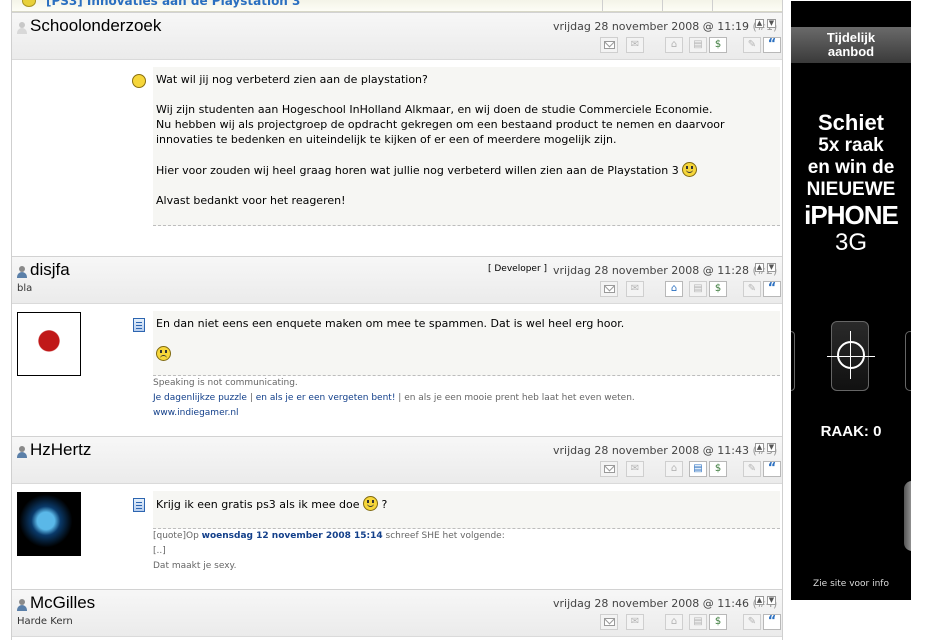  I want to click on signature-line: Speaking is not communicating., so click(225, 383).